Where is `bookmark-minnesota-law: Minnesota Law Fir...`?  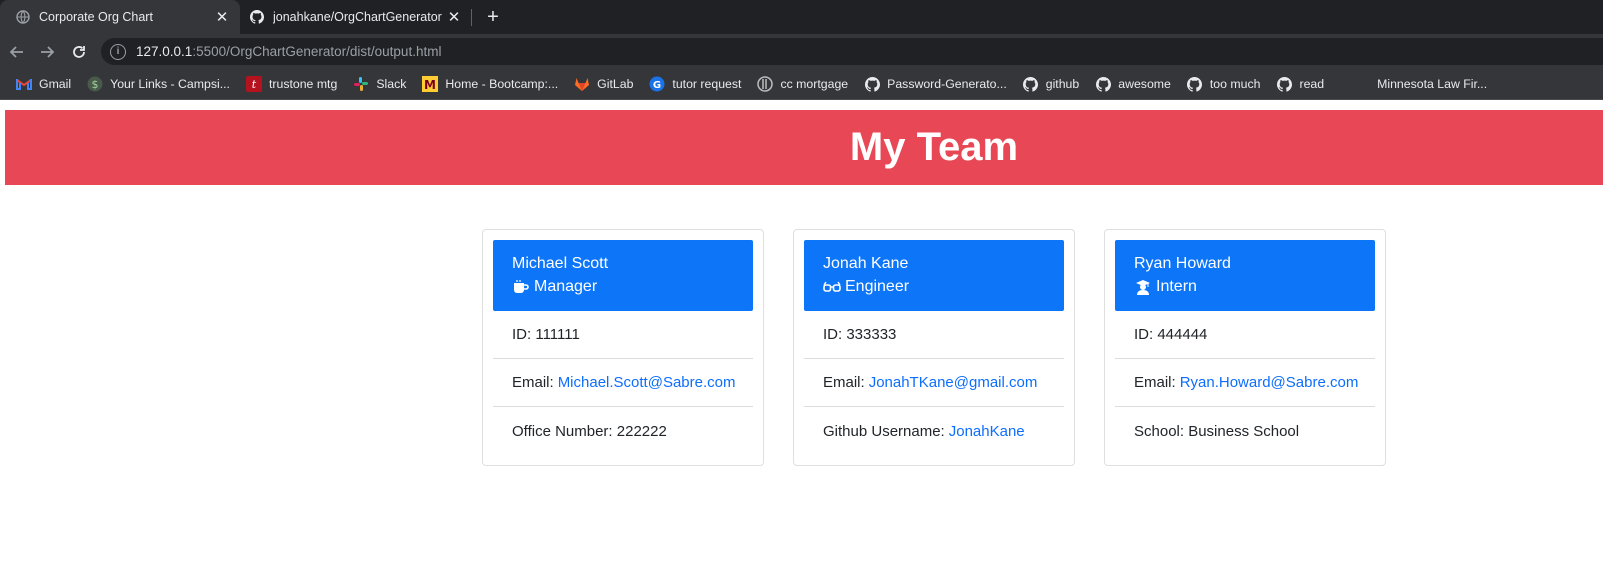 bookmark-minnesota-law: Minnesota Law Fir... is located at coordinates (1420, 84).